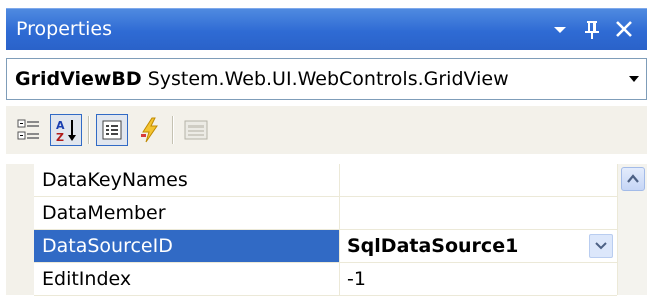 The image size is (647, 296). I want to click on property-name: EditIndex, so click(187, 279).